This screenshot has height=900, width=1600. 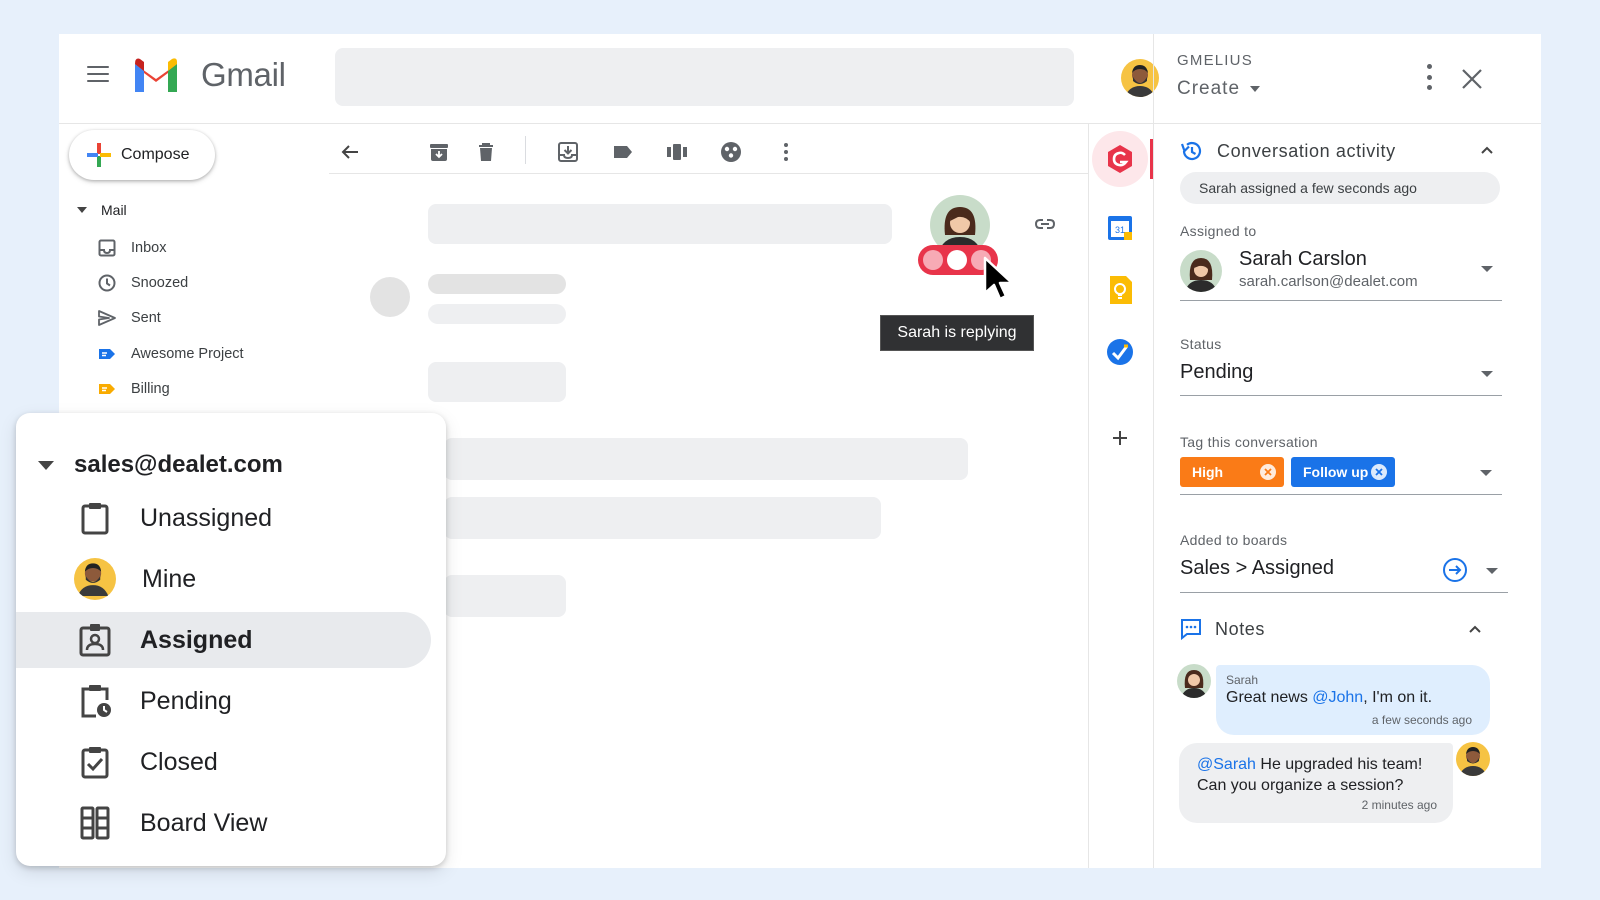 What do you see at coordinates (223, 579) in the screenshot?
I see `shared-item-mine: Mine` at bounding box center [223, 579].